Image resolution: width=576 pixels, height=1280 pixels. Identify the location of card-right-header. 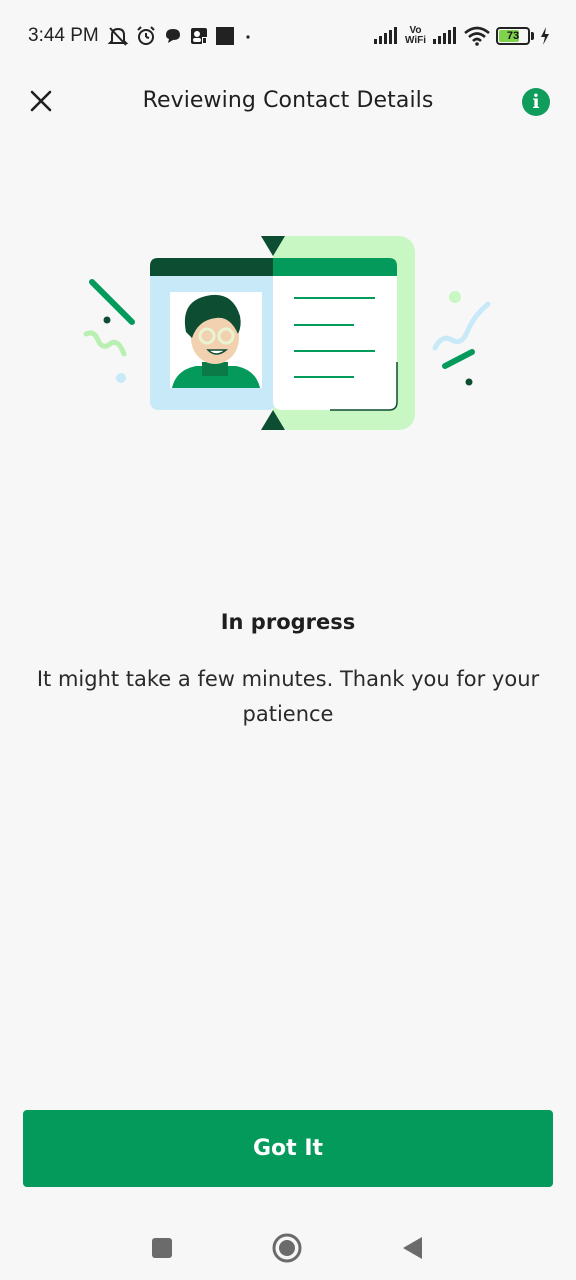
(335, 267).